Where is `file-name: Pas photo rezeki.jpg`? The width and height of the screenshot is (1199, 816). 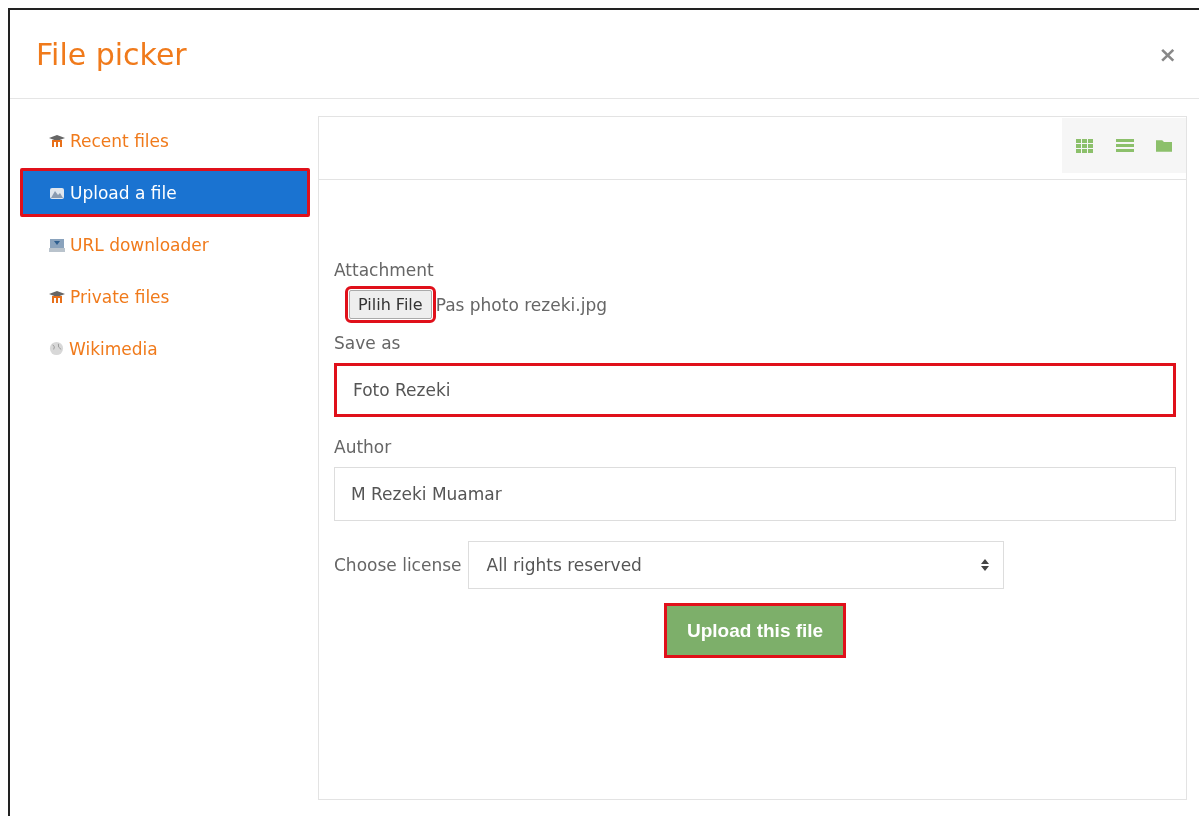
file-name: Pas photo rezeki.jpg is located at coordinates (521, 304).